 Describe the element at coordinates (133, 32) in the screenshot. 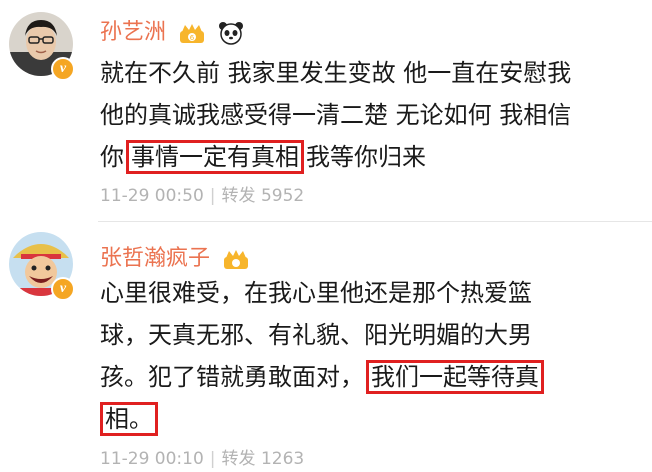

I see `username-link: 孙艺洲` at that location.